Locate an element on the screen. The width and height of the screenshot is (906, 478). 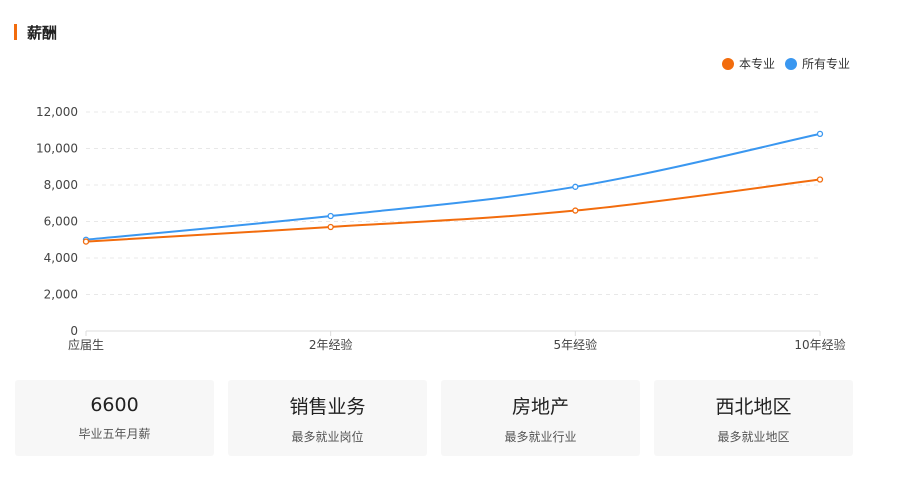
x-tick-label: 应届生 is located at coordinates (86, 344).